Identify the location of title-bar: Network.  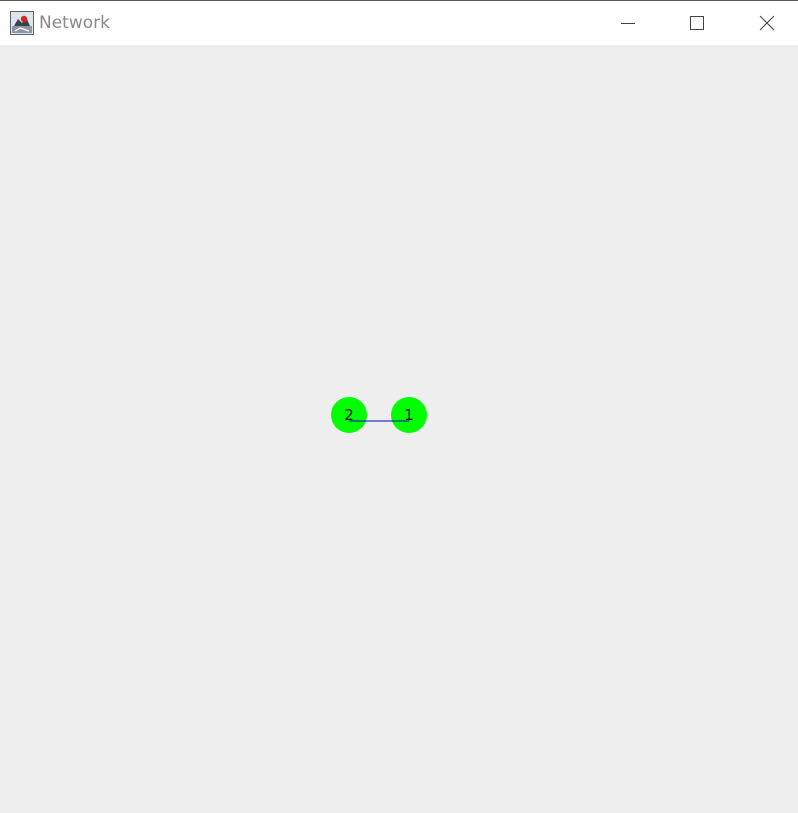
(399, 23).